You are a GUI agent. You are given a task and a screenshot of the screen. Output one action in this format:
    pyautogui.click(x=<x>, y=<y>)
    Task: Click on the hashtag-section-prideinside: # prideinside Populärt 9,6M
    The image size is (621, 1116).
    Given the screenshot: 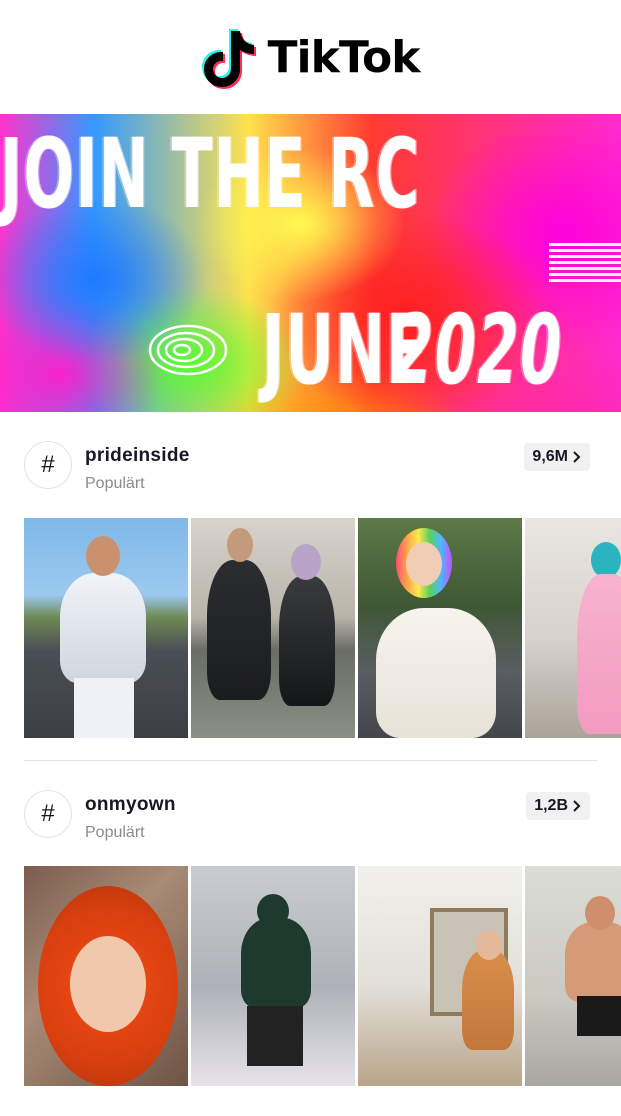 What is the action you would take?
    pyautogui.click(x=310, y=471)
    